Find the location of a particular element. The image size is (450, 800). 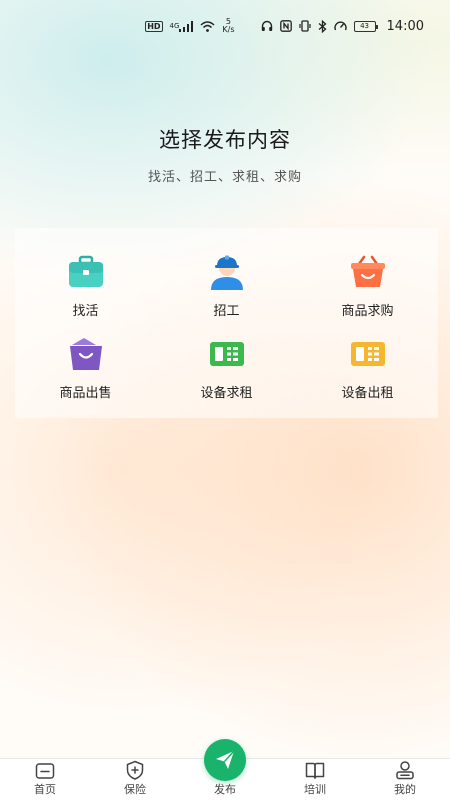

page-title: 选择发布内容 is located at coordinates (225, 140).